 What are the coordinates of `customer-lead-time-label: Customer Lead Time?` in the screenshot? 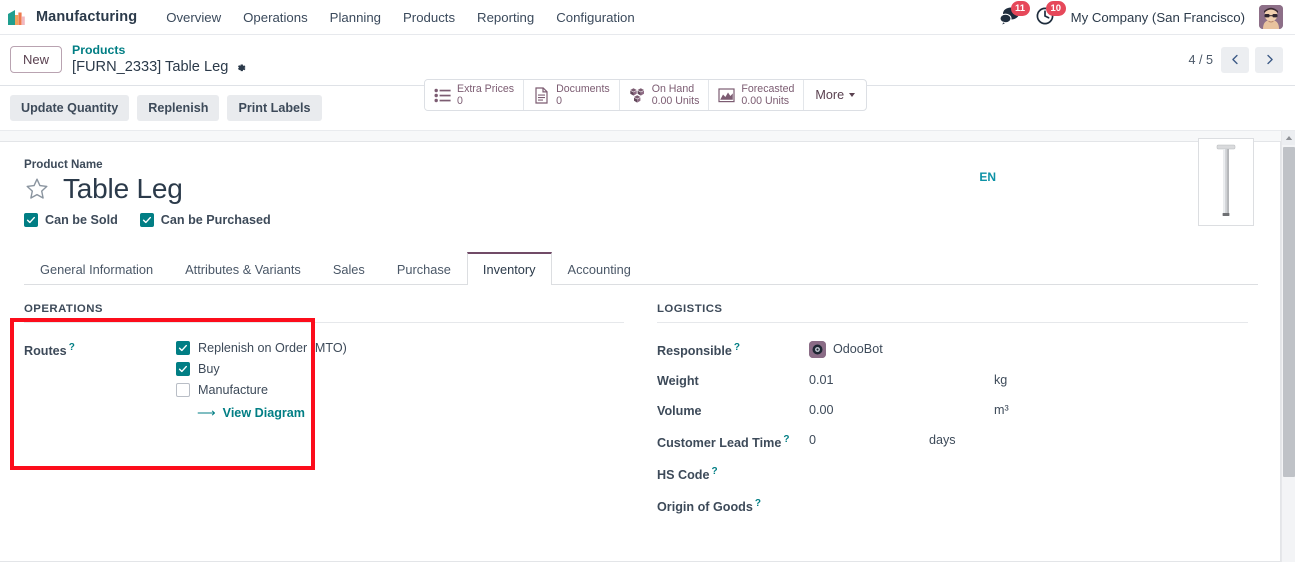 It's located at (723, 441).